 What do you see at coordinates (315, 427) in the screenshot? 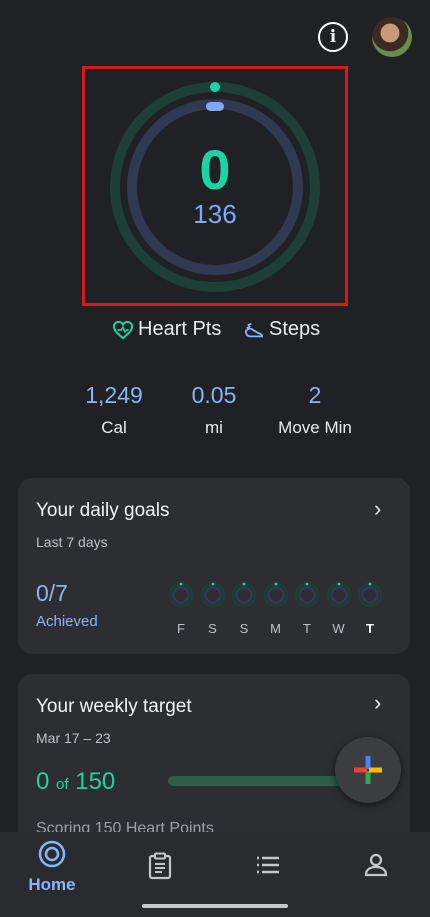
I see `stat-move-min-label: Move Min` at bounding box center [315, 427].